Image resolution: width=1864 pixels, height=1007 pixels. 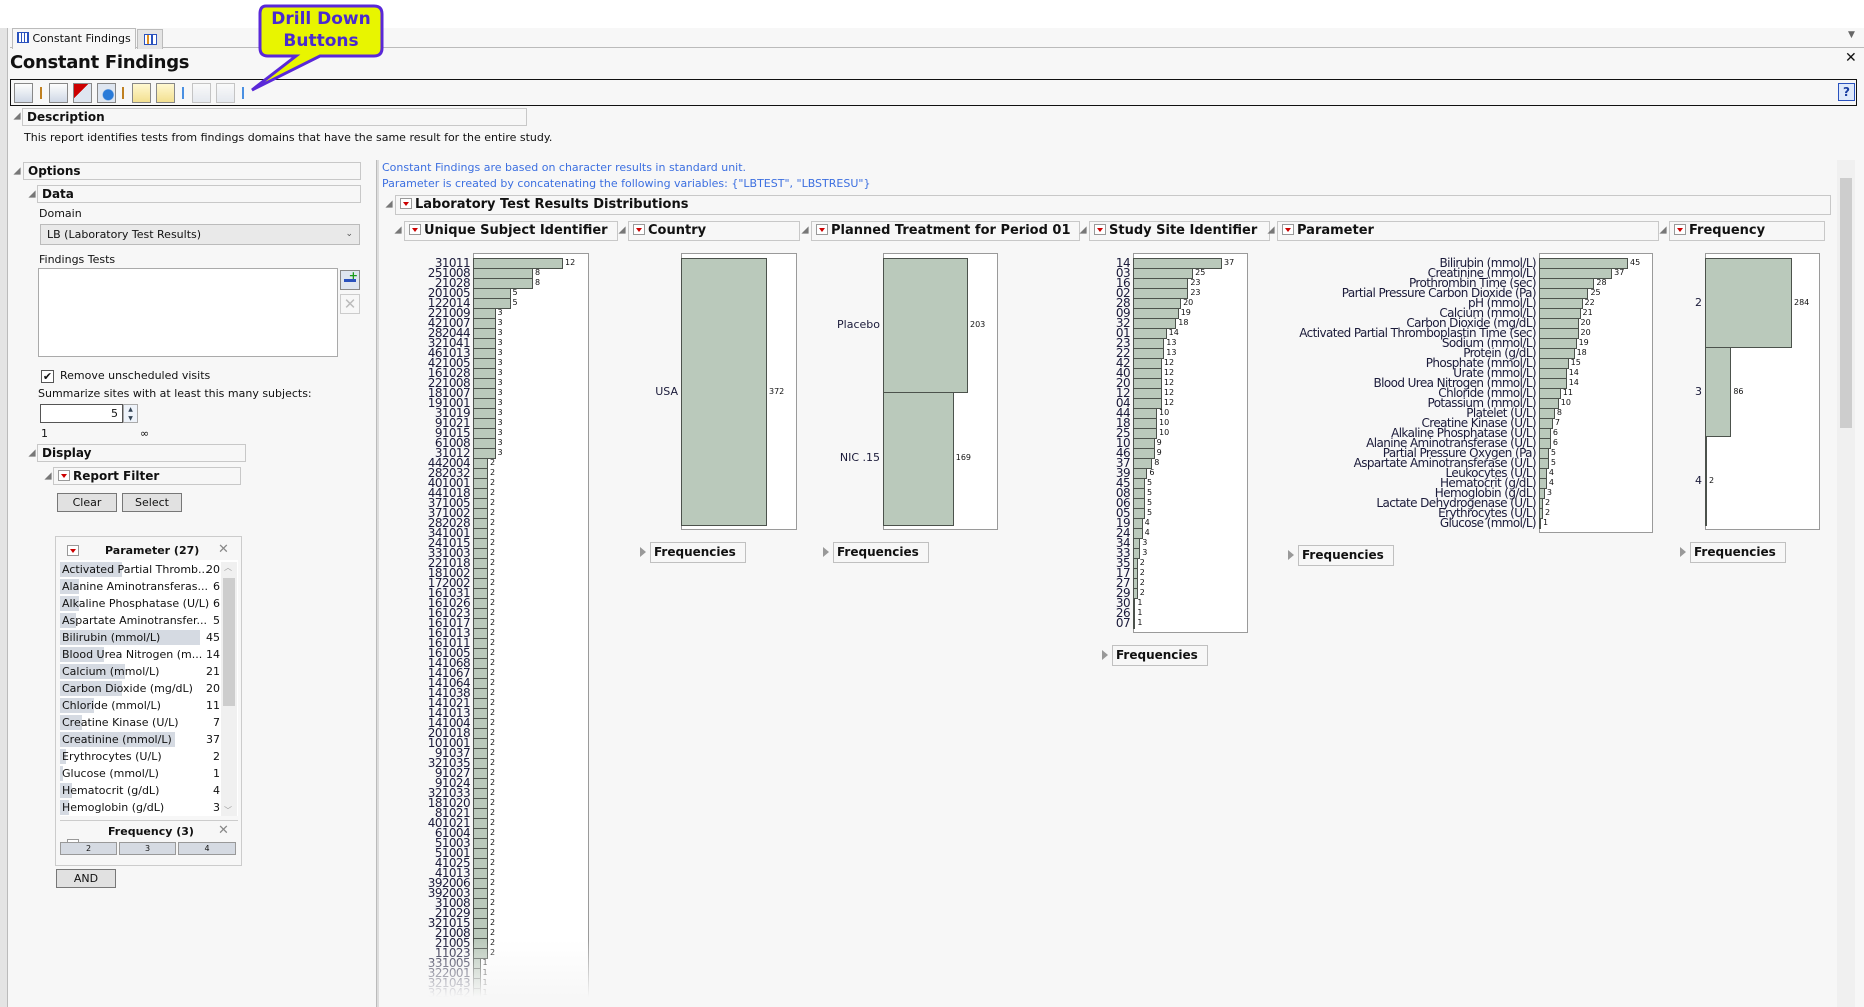 What do you see at coordinates (140, 790) in the screenshot?
I see `parameter-filter-row: Hematocrit (g/dL) 4` at bounding box center [140, 790].